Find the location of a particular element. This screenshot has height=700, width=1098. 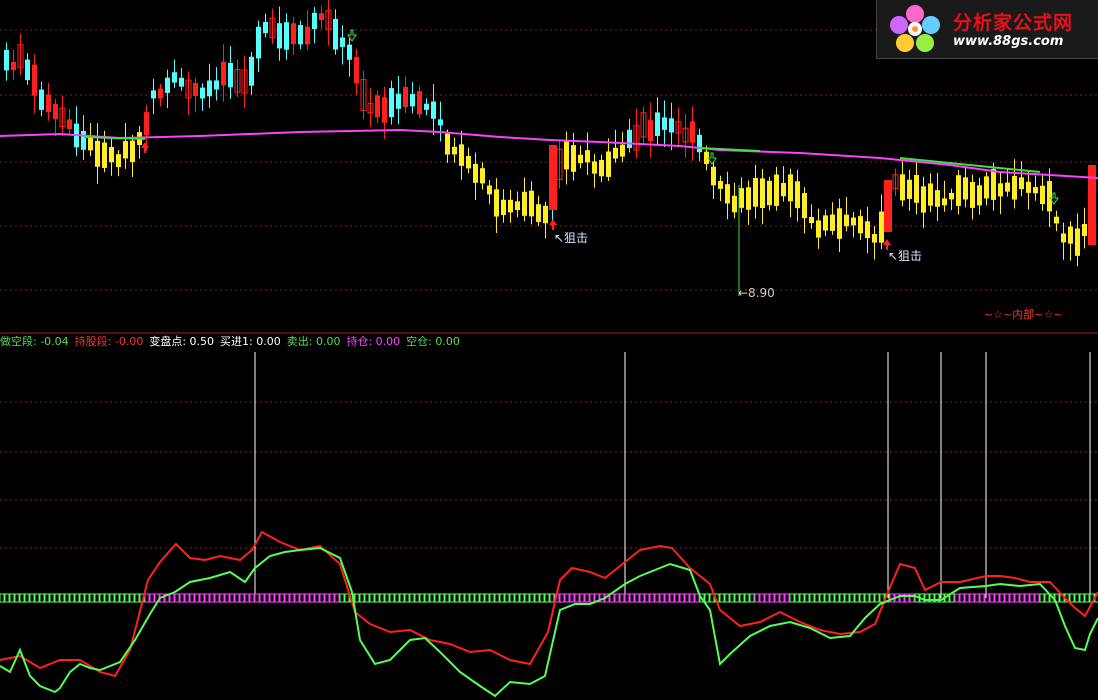

up-arrow-icon is located at coordinates (145, 147).